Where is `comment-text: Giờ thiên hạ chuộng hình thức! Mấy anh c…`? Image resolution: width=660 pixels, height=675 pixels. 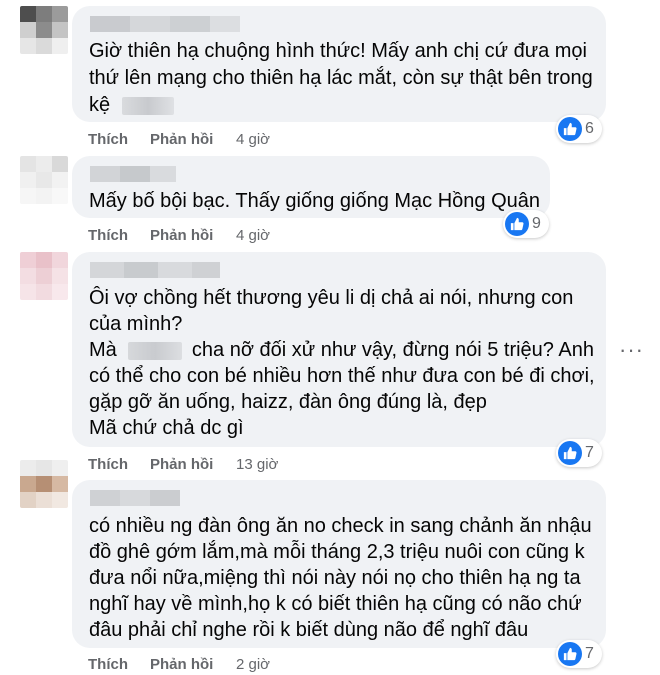
comment-text: Giờ thiên hạ chuộng hình thức! Mấy anh c… is located at coordinates (344, 78).